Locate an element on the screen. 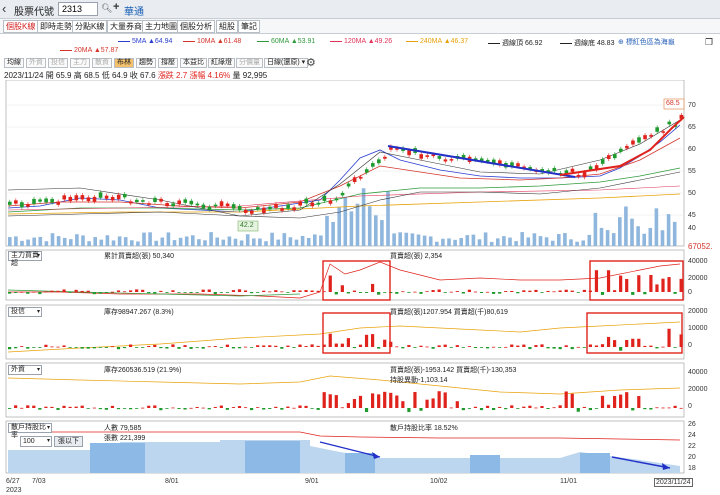 This screenshot has height=495, width=720. stock-code-input is located at coordinates (78, 9).